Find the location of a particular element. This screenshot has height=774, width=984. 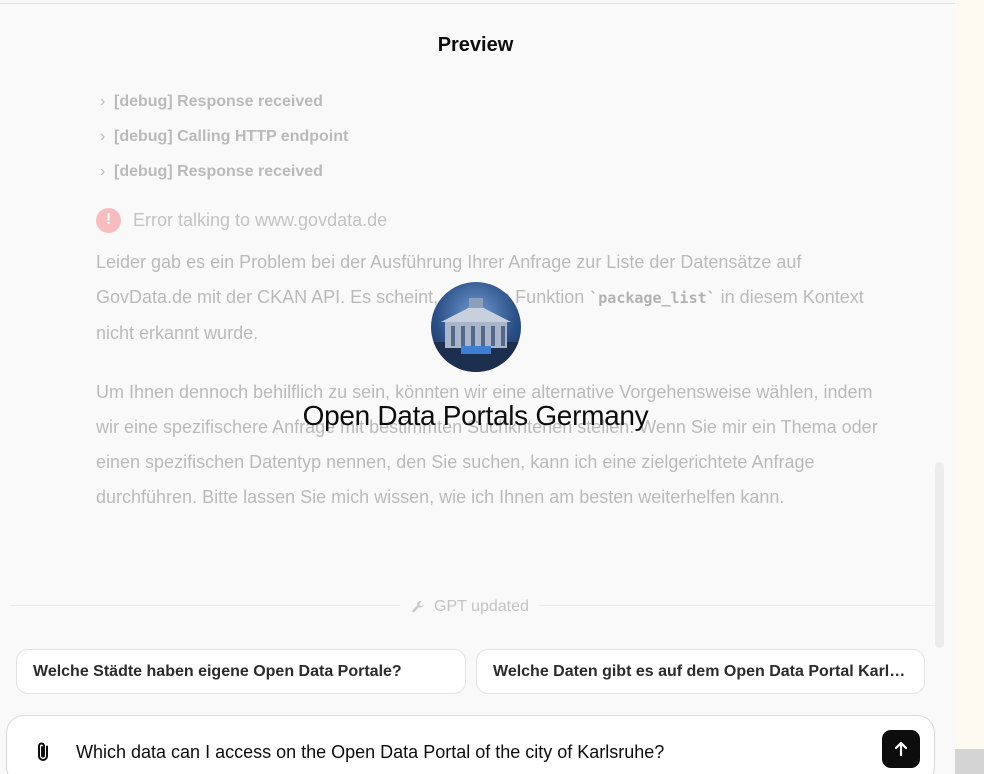

arrow-up-icon is located at coordinates (901, 749).